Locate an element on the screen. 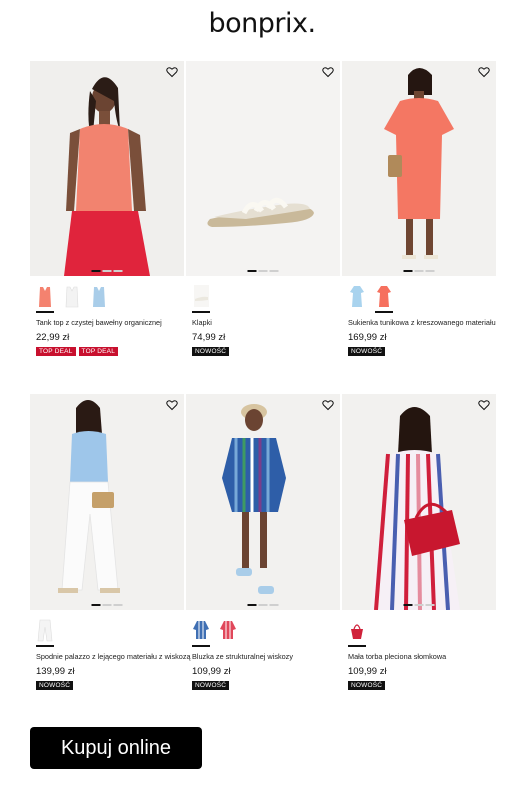 This screenshot has width=524, height=800. badge-row: TOP DEAL TOP DEAL is located at coordinates (110, 351).